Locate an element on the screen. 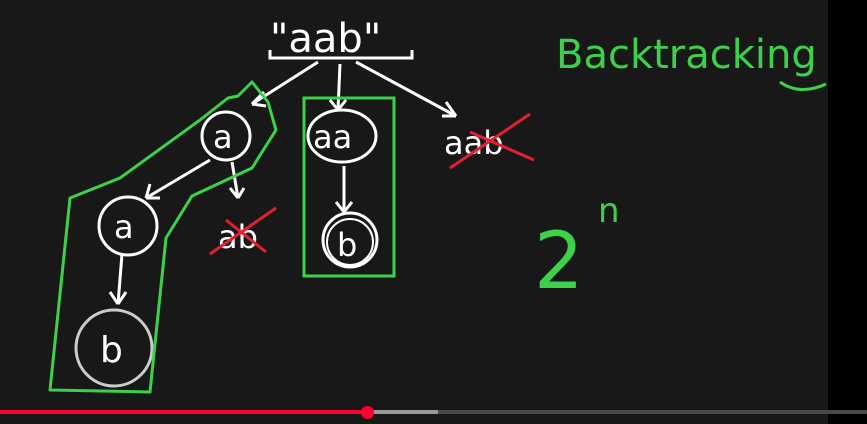 This screenshot has height=424, width=867. node-label-level1-a: a is located at coordinates (223, 137).